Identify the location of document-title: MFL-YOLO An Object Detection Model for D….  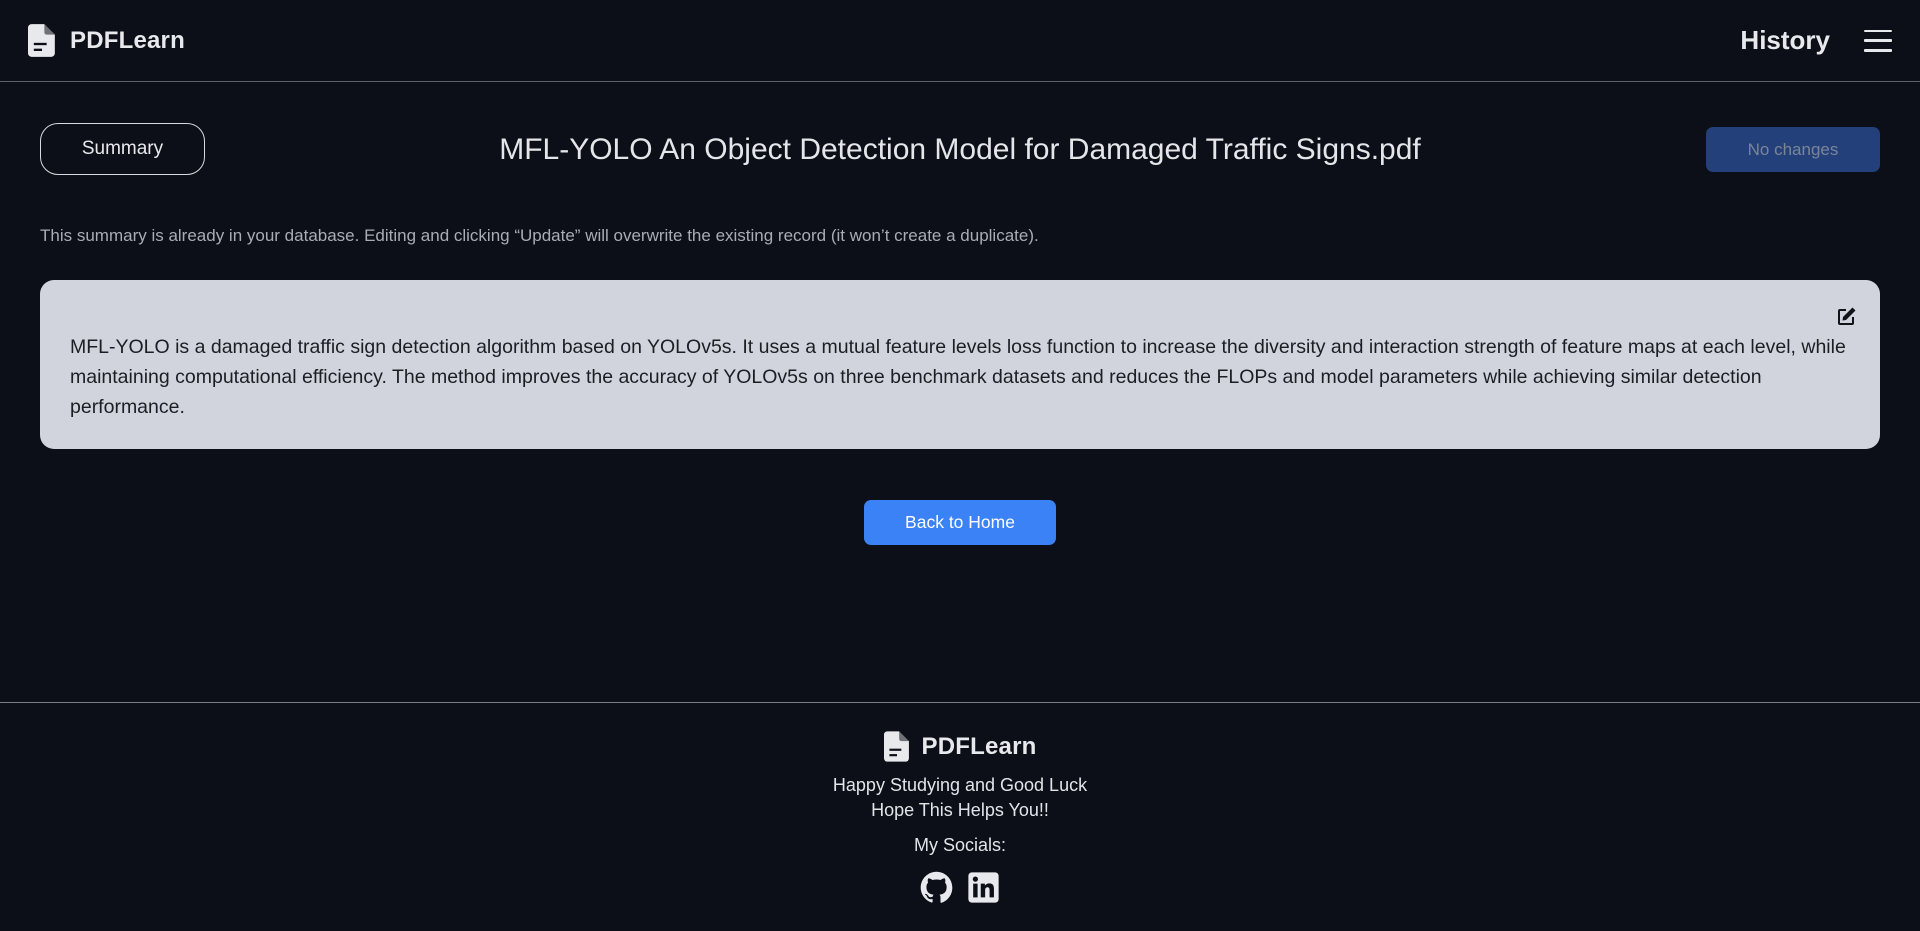
(960, 149).